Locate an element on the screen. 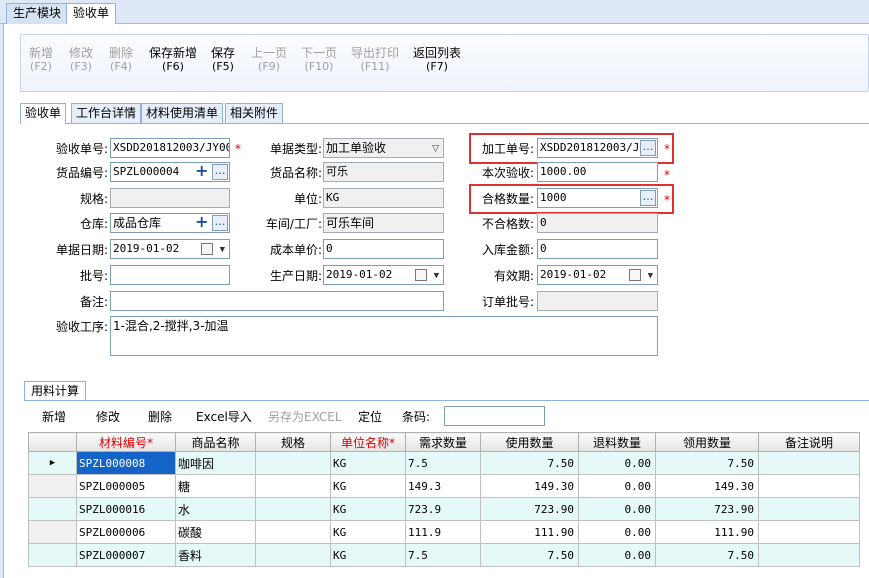  table-row: SPZL000007 香料 KG 7.5 7.50 0.00 7.50 is located at coordinates (444, 555).